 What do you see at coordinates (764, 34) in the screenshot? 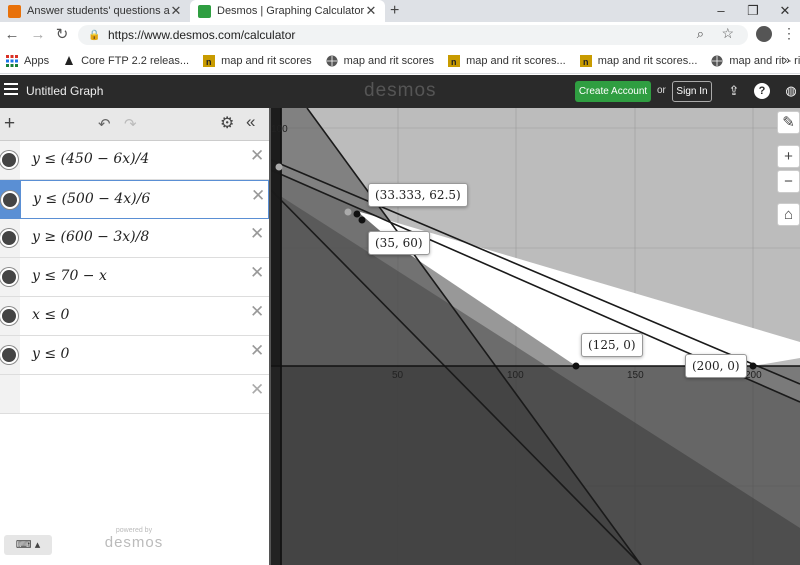
I see `account-icon` at bounding box center [764, 34].